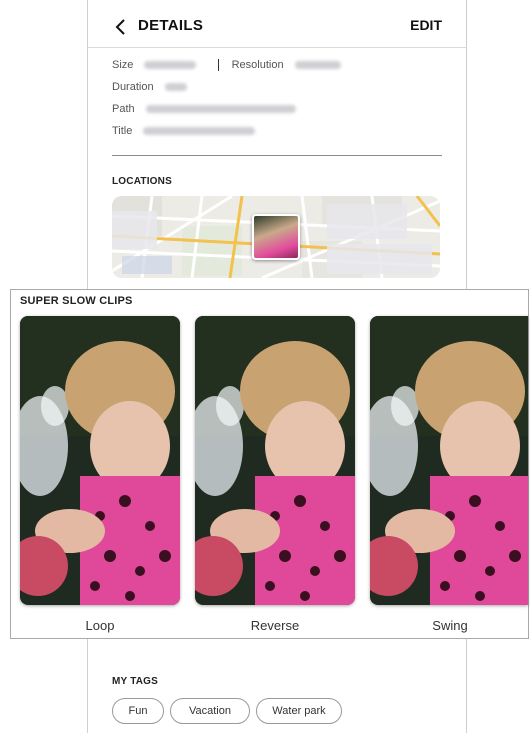  I want to click on size-value-redacted, so click(170, 65).